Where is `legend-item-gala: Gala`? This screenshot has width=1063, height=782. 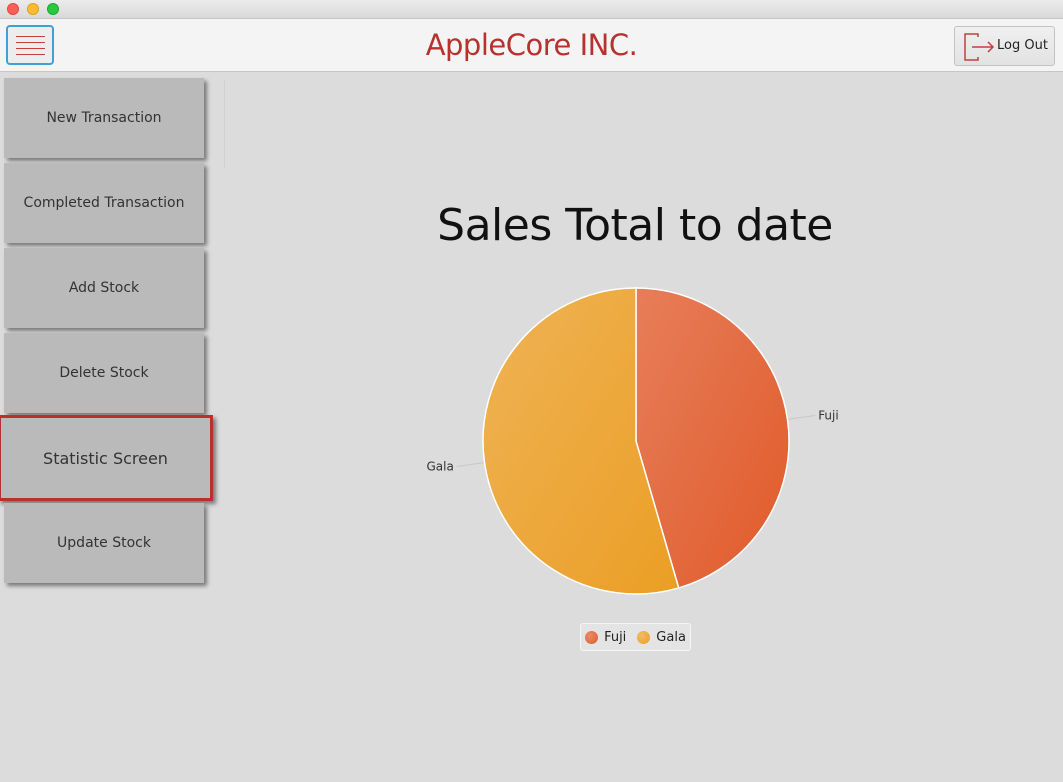 legend-item-gala: Gala is located at coordinates (661, 637).